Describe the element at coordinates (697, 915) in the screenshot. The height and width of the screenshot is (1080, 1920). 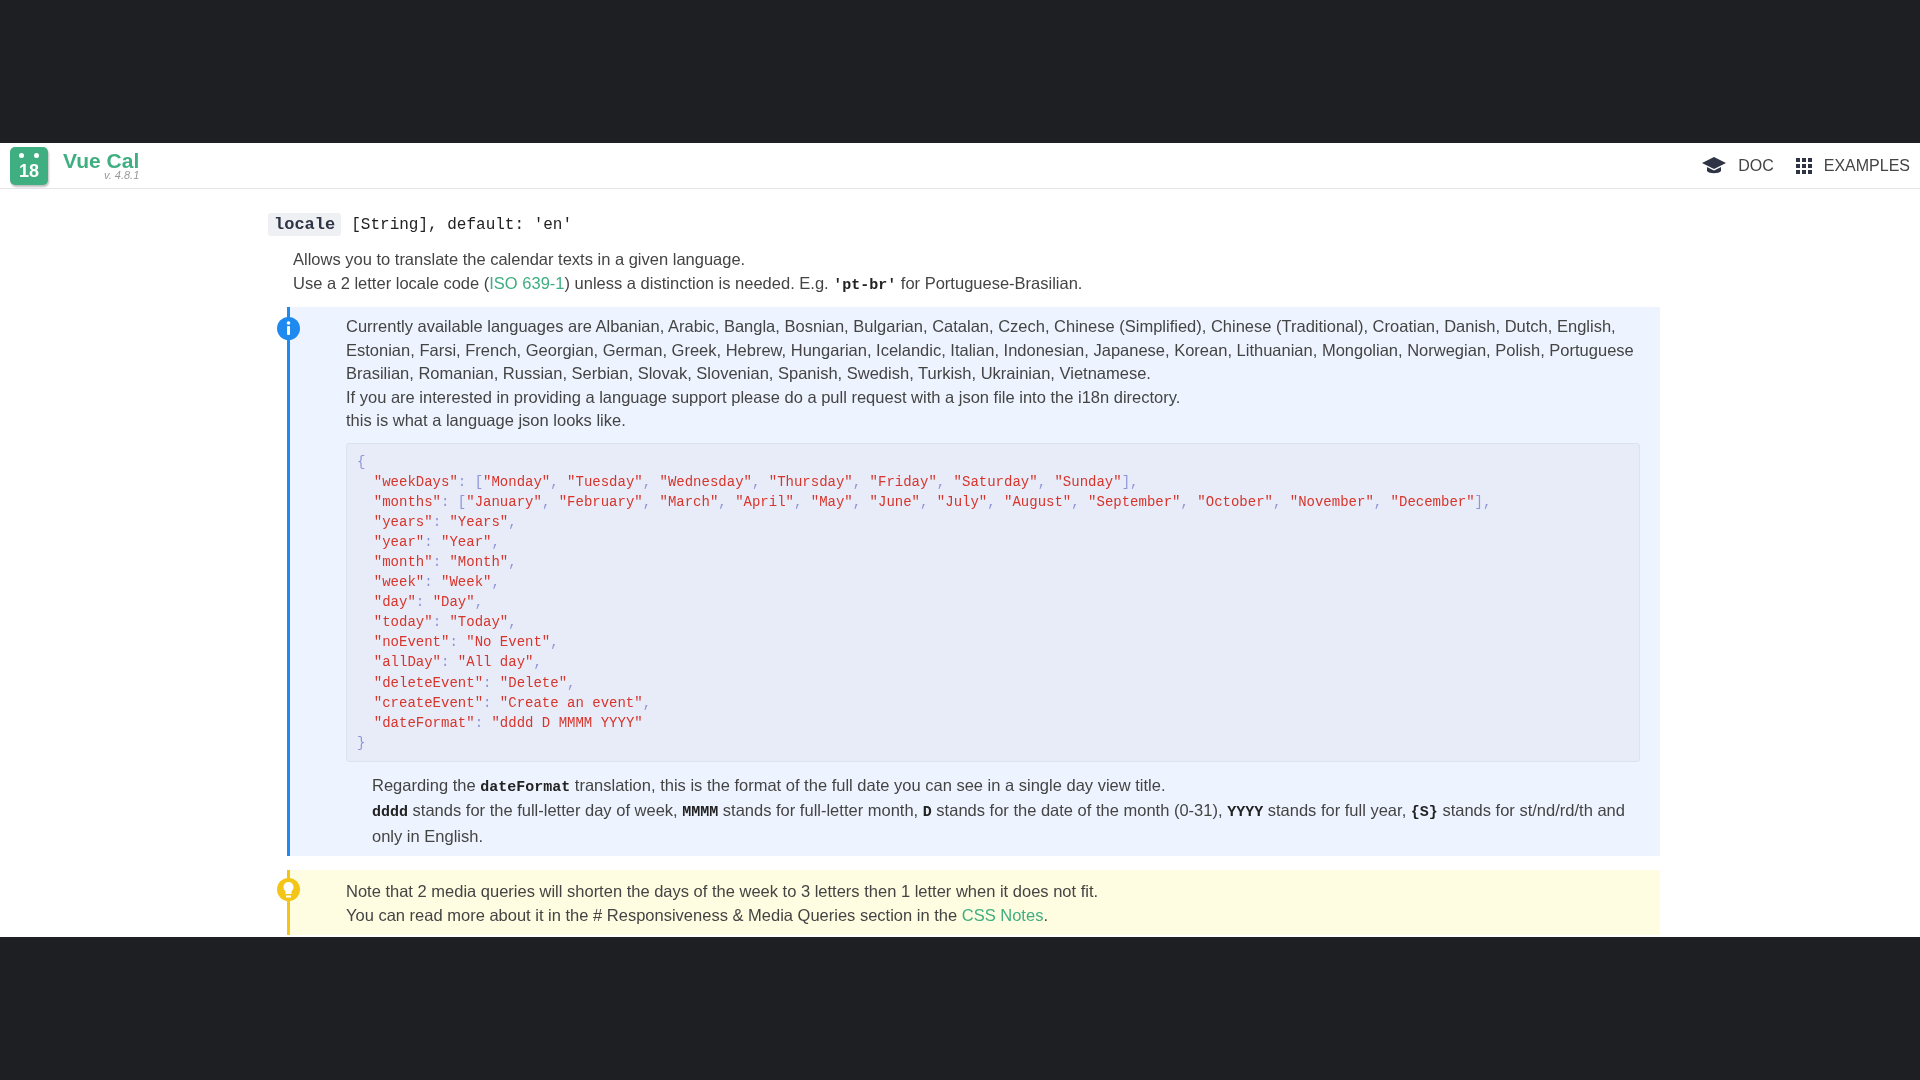
I see `paragraph: You can read more about it in the # Responsiveness & Media Queries section in the CSS Notes.` at that location.